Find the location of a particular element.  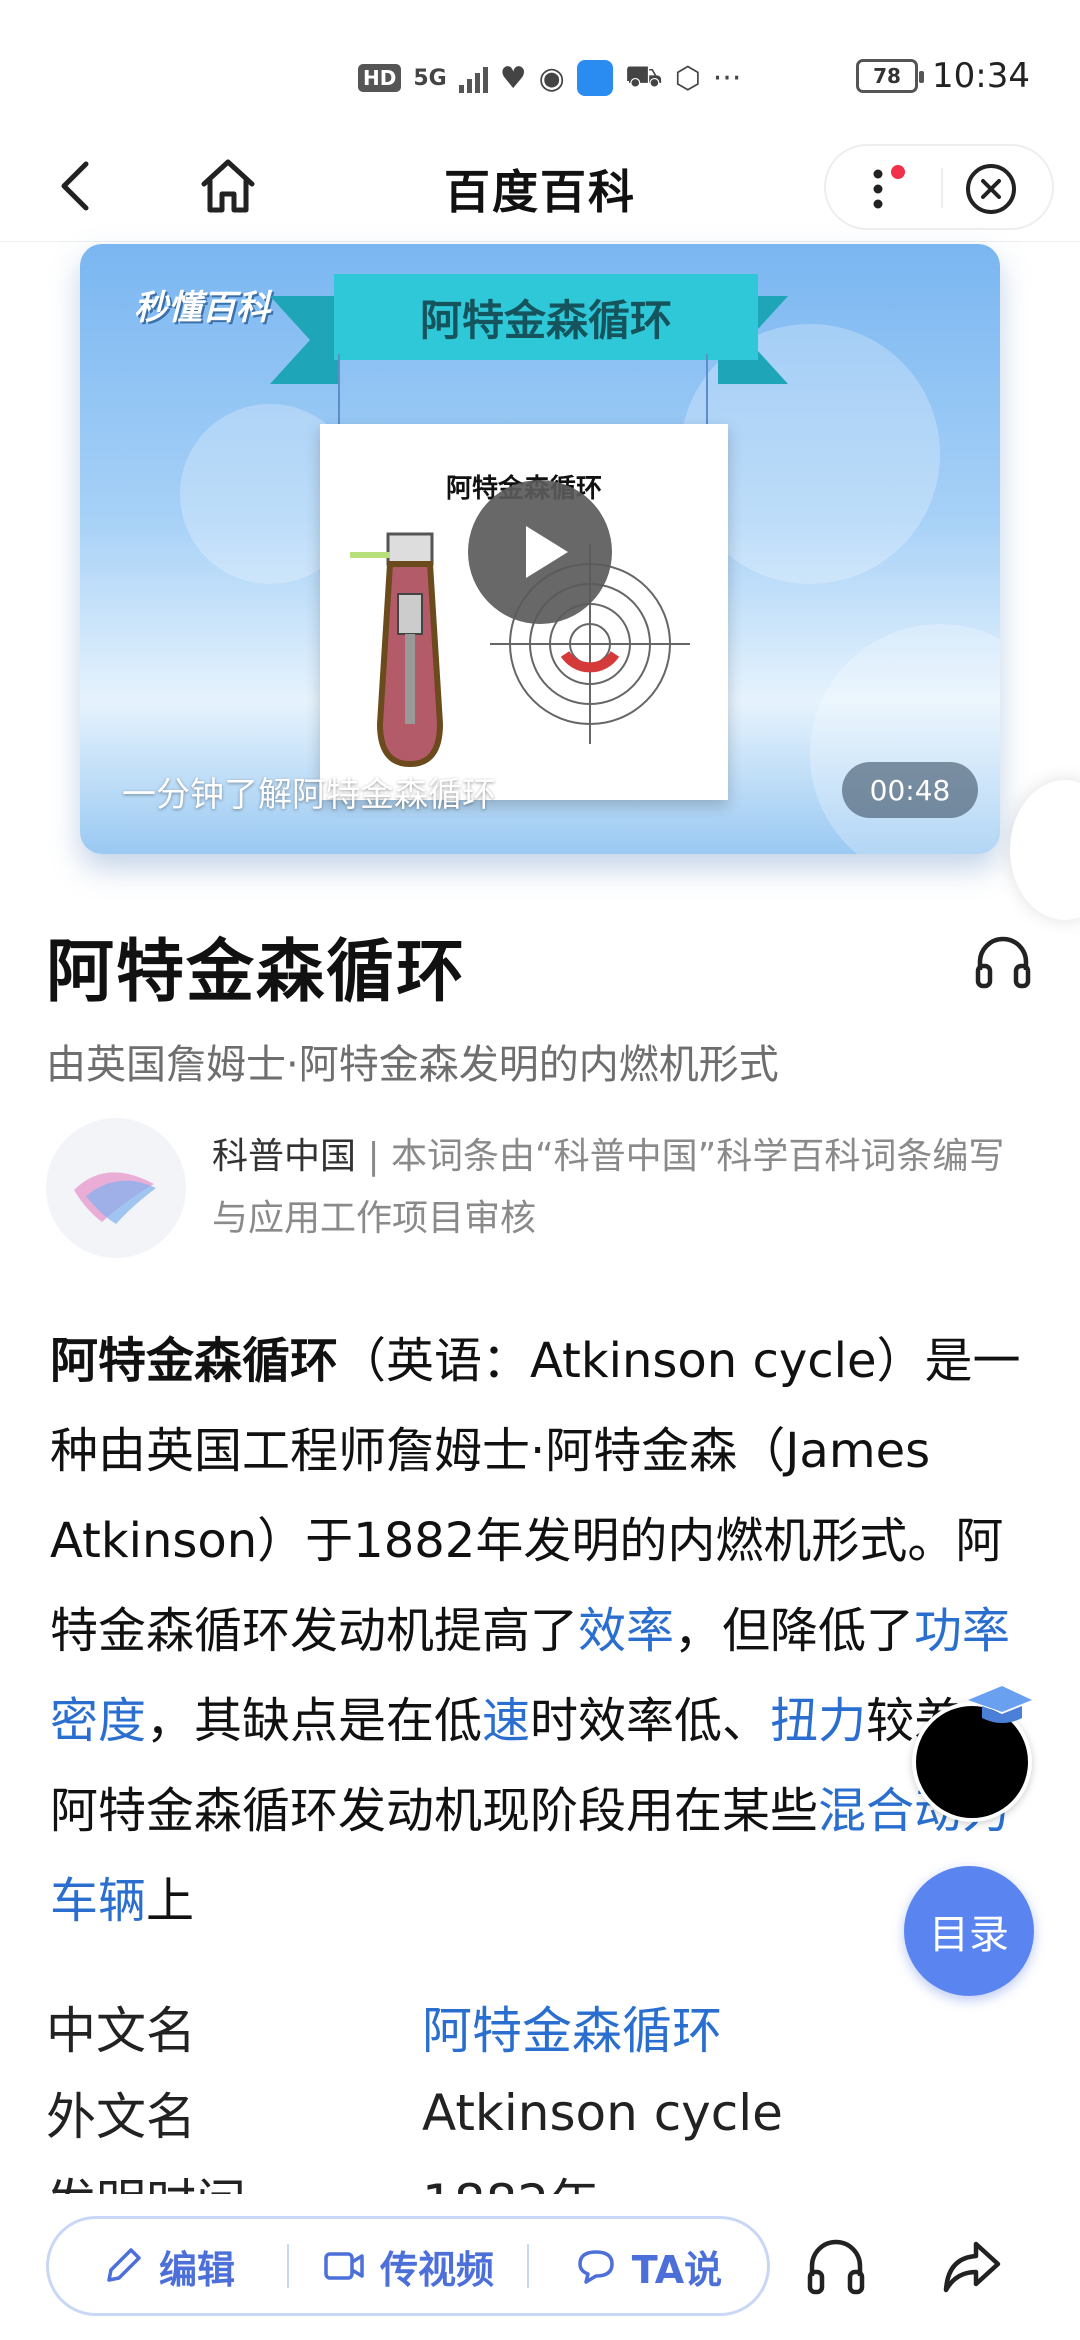

app-notification-icon is located at coordinates (594, 78).